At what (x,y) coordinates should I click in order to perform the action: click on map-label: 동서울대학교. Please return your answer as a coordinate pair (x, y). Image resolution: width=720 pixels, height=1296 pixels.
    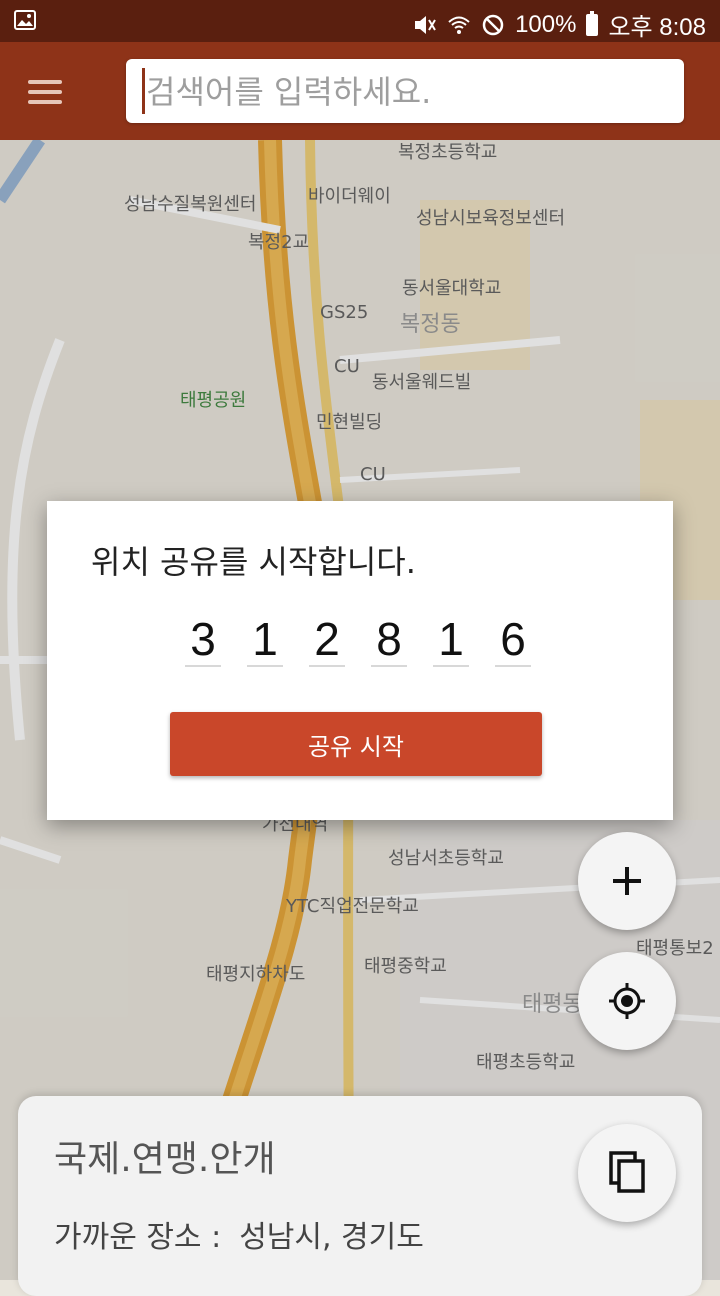
    Looking at the image, I should click on (452, 288).